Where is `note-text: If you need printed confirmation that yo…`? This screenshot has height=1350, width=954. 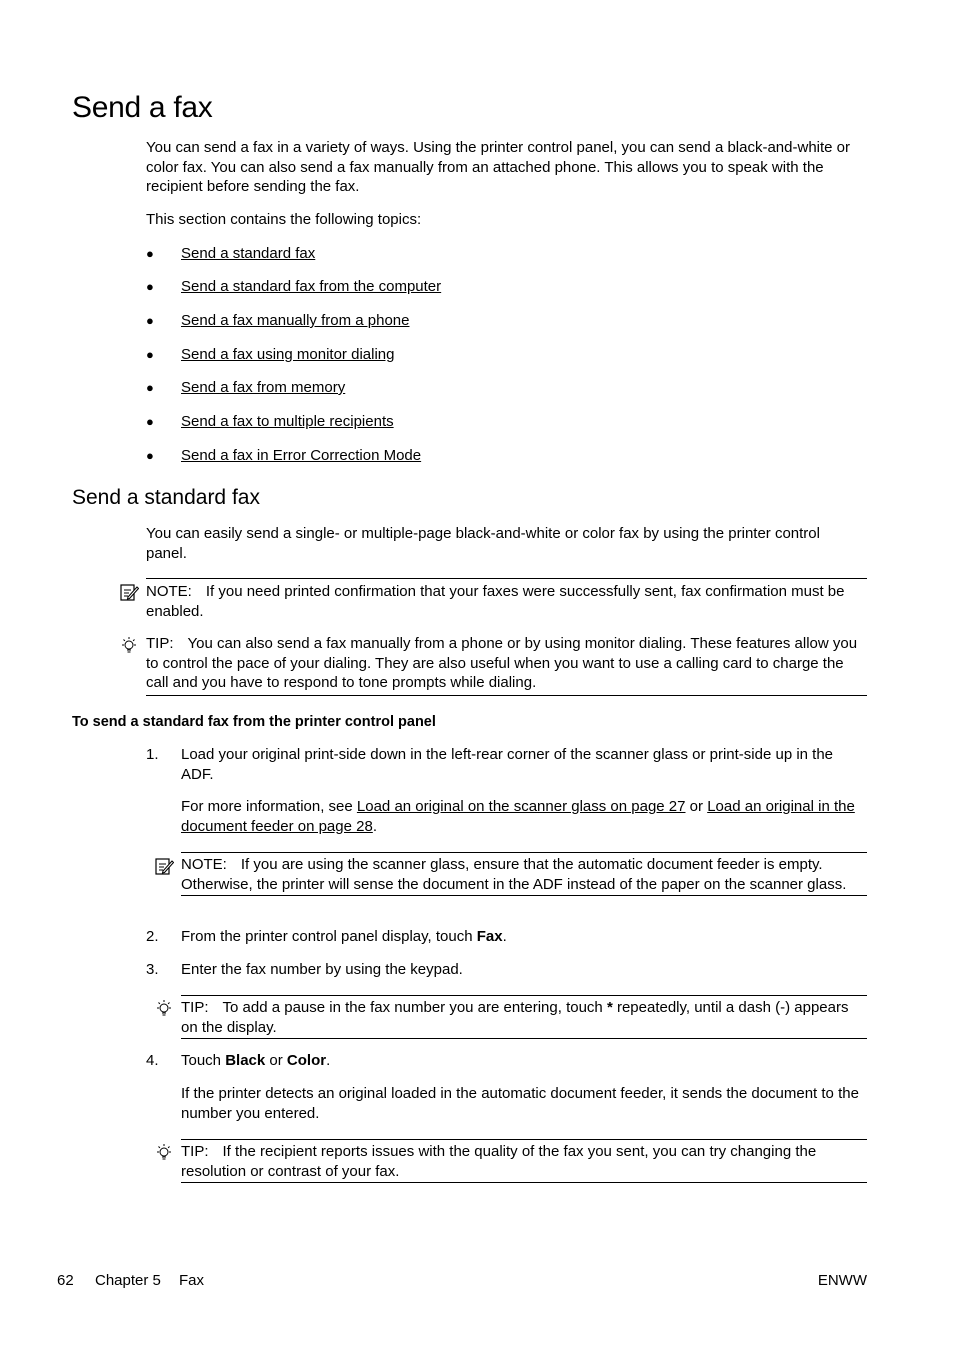
note-text: If you need printed confirmation that yo… is located at coordinates (495, 601).